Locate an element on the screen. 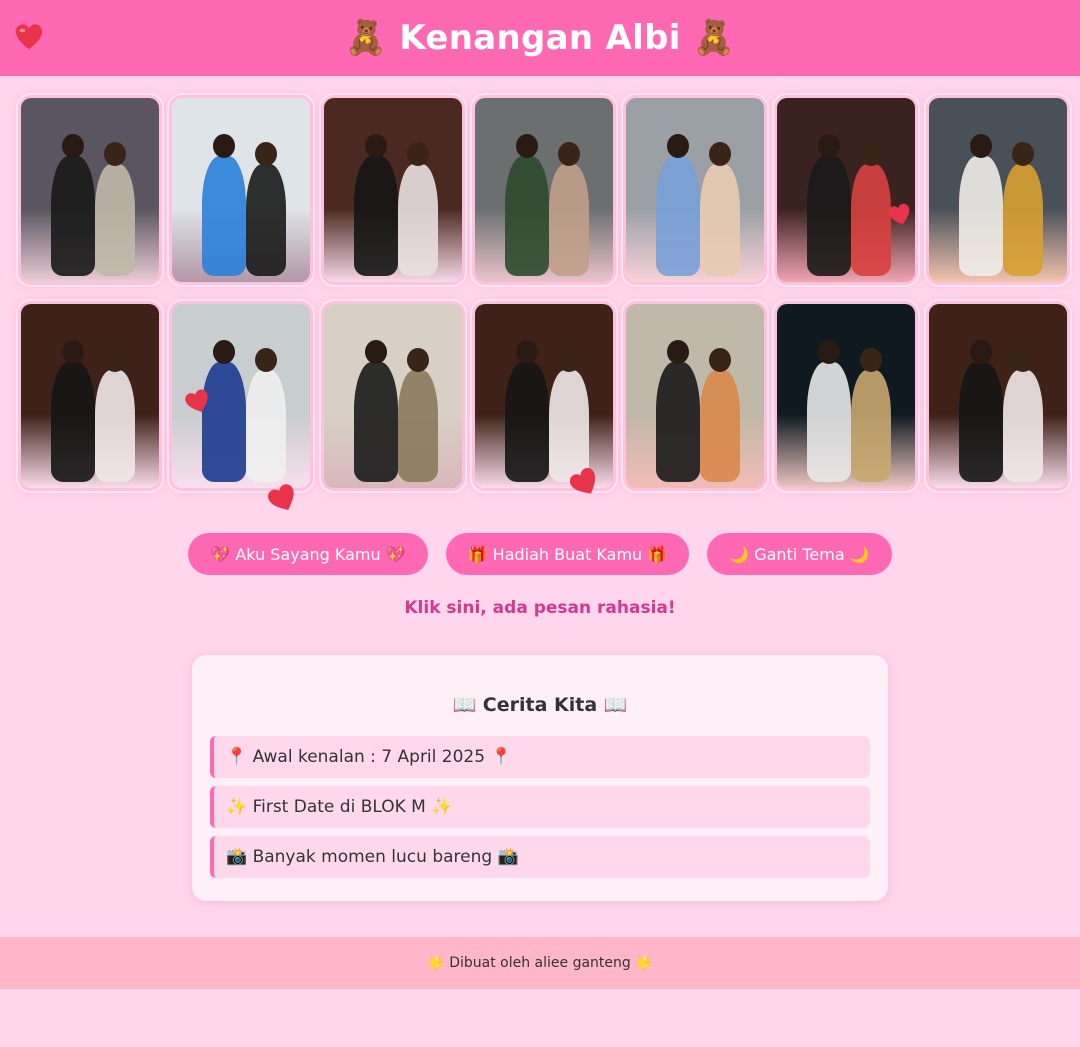  story-item: 📍 Awal kenalan : 7 April 2025 📍 is located at coordinates (540, 757).